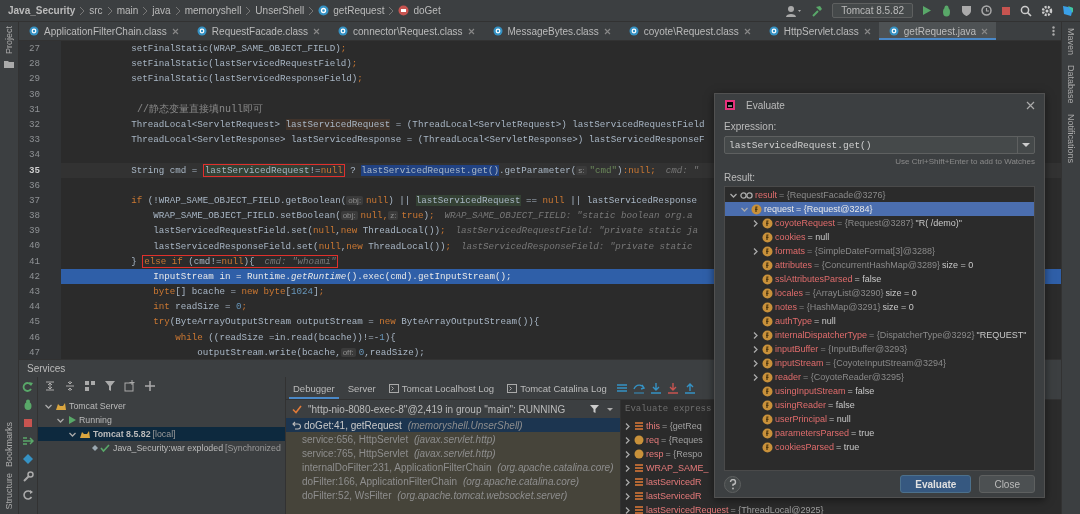 The image size is (1080, 514). What do you see at coordinates (1001, 335) in the screenshot?
I see `variable-value: "REQUEST"` at bounding box center [1001, 335].